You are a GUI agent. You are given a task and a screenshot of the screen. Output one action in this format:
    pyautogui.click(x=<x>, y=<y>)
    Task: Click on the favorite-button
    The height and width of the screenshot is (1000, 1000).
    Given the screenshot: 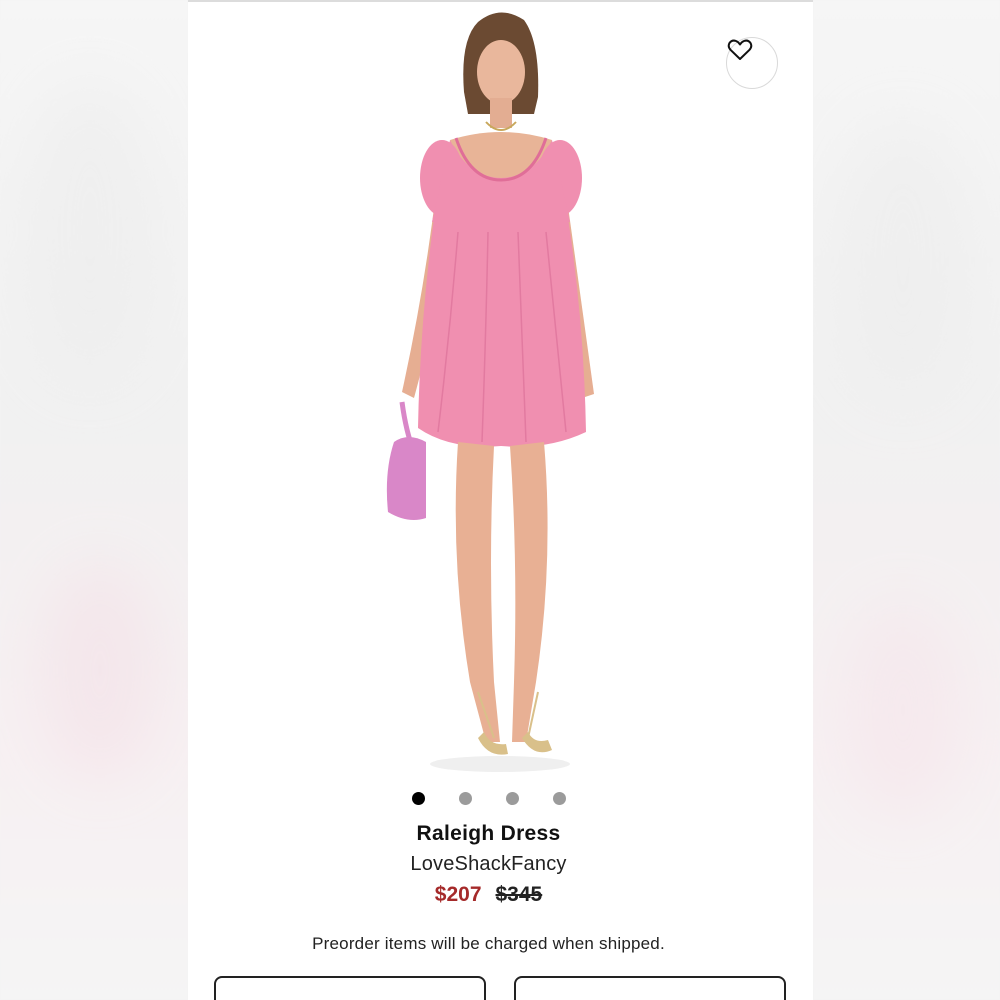 What is the action you would take?
    pyautogui.click(x=752, y=63)
    